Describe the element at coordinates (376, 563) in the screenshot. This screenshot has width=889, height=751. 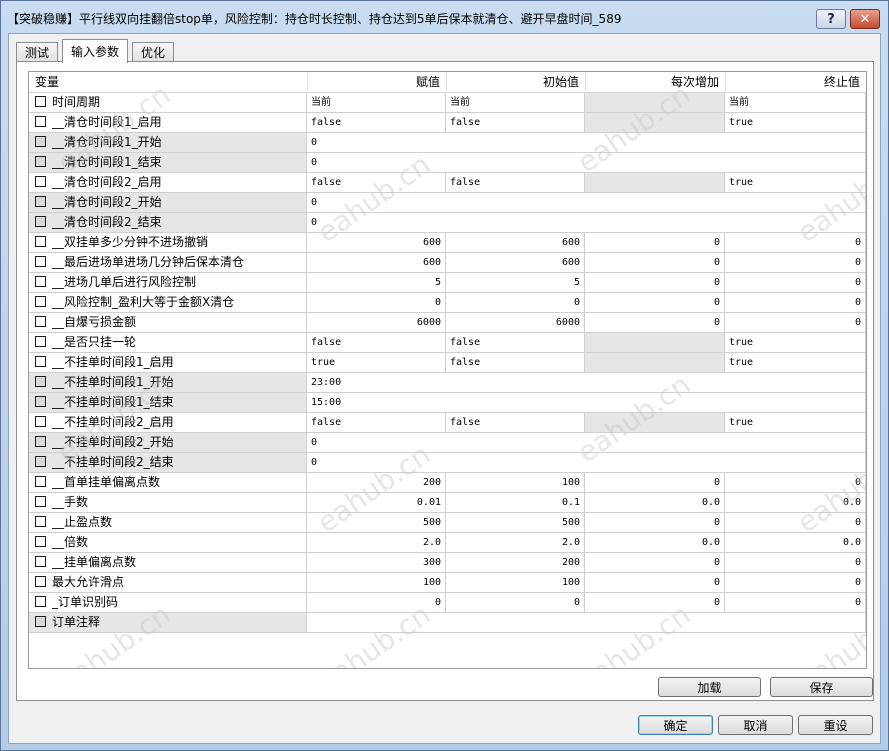
I see `value-input: 300` at that location.